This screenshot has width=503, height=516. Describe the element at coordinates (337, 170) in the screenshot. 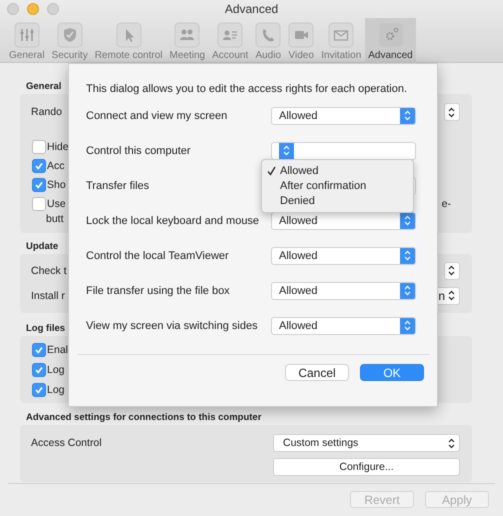

I see `menu-item: Allowed` at that location.